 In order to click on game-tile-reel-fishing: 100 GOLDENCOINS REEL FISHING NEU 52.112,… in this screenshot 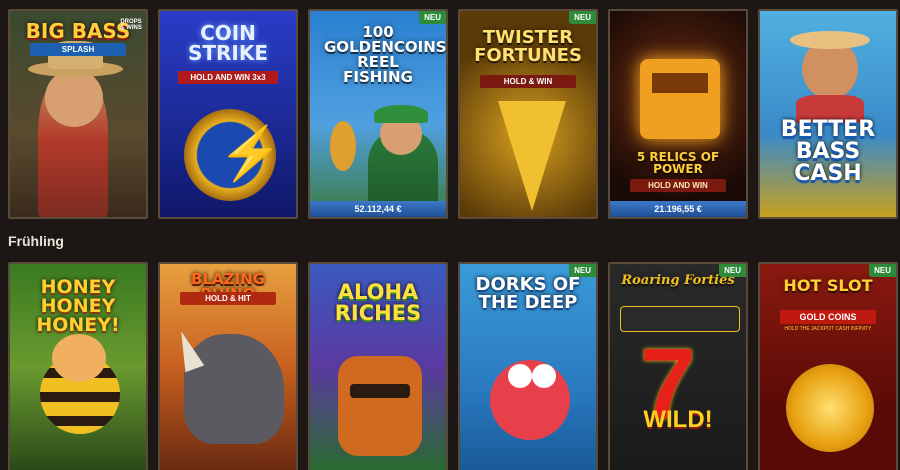, I will do `click(378, 114)`.